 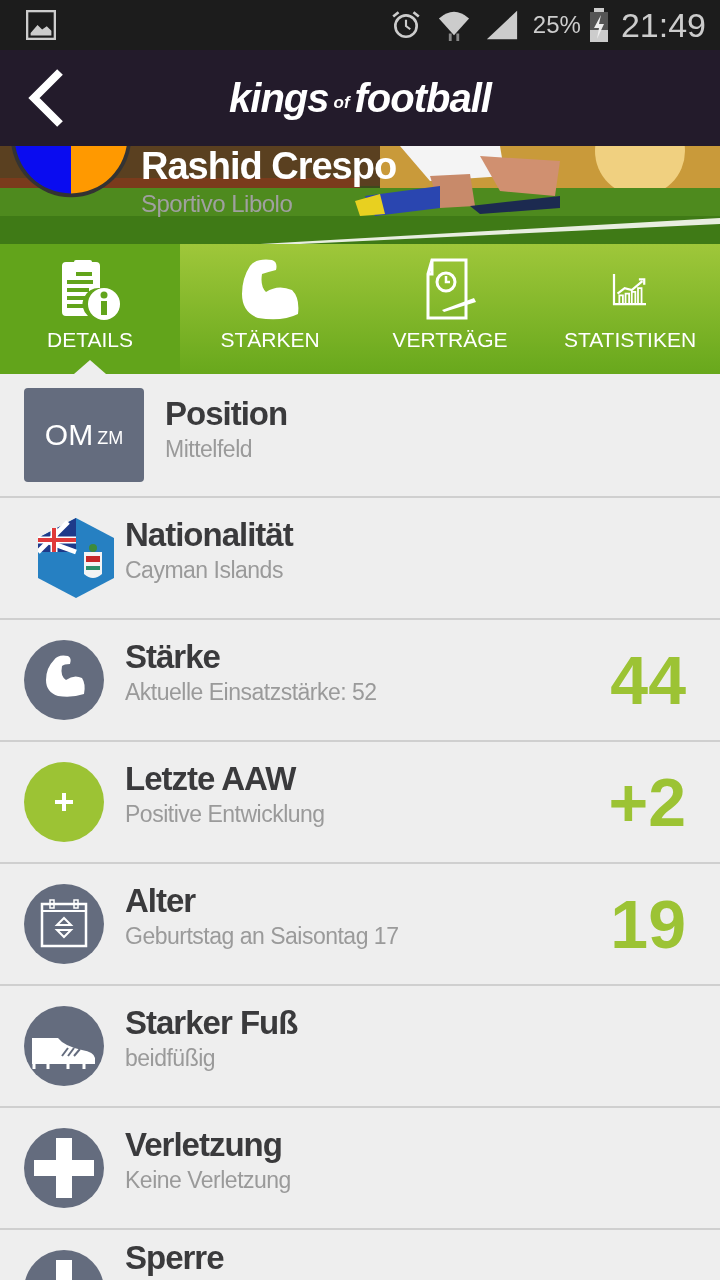 What do you see at coordinates (204, 570) in the screenshot?
I see `row-subtitle: Cayman Islands` at bounding box center [204, 570].